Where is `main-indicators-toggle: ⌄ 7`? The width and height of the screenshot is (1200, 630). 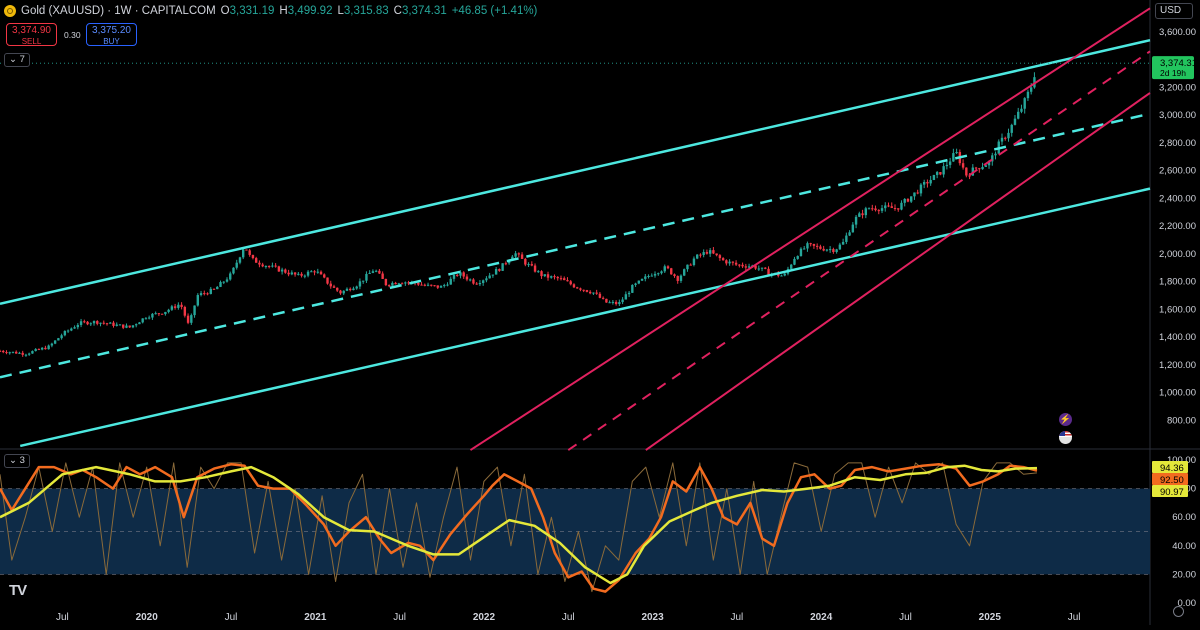
main-indicators-toggle: ⌄ 7 is located at coordinates (17, 60).